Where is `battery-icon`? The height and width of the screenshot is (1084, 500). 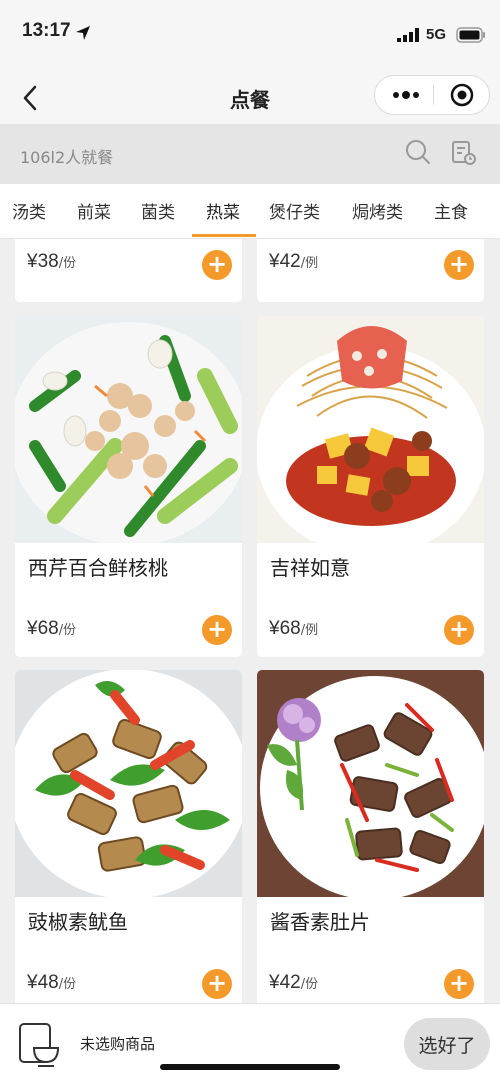
battery-icon is located at coordinates (470, 35).